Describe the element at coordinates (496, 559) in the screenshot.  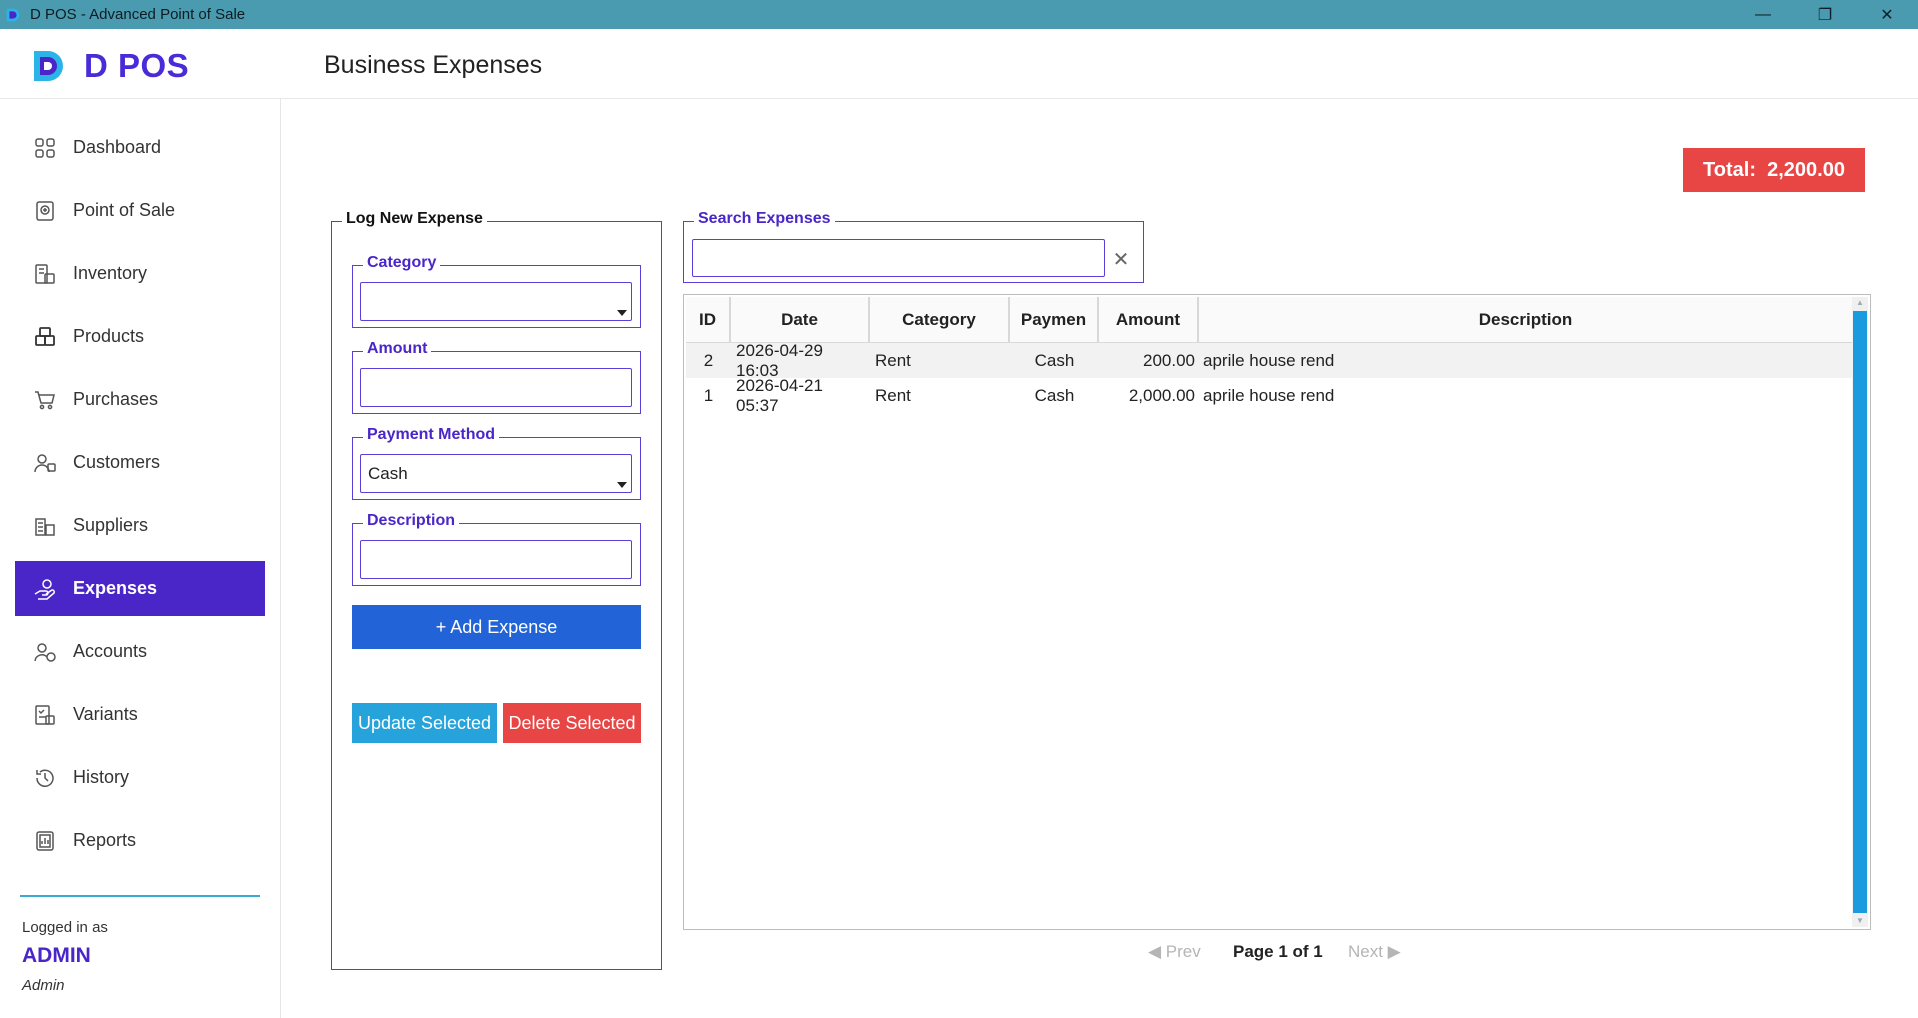
I see `description-input` at that location.